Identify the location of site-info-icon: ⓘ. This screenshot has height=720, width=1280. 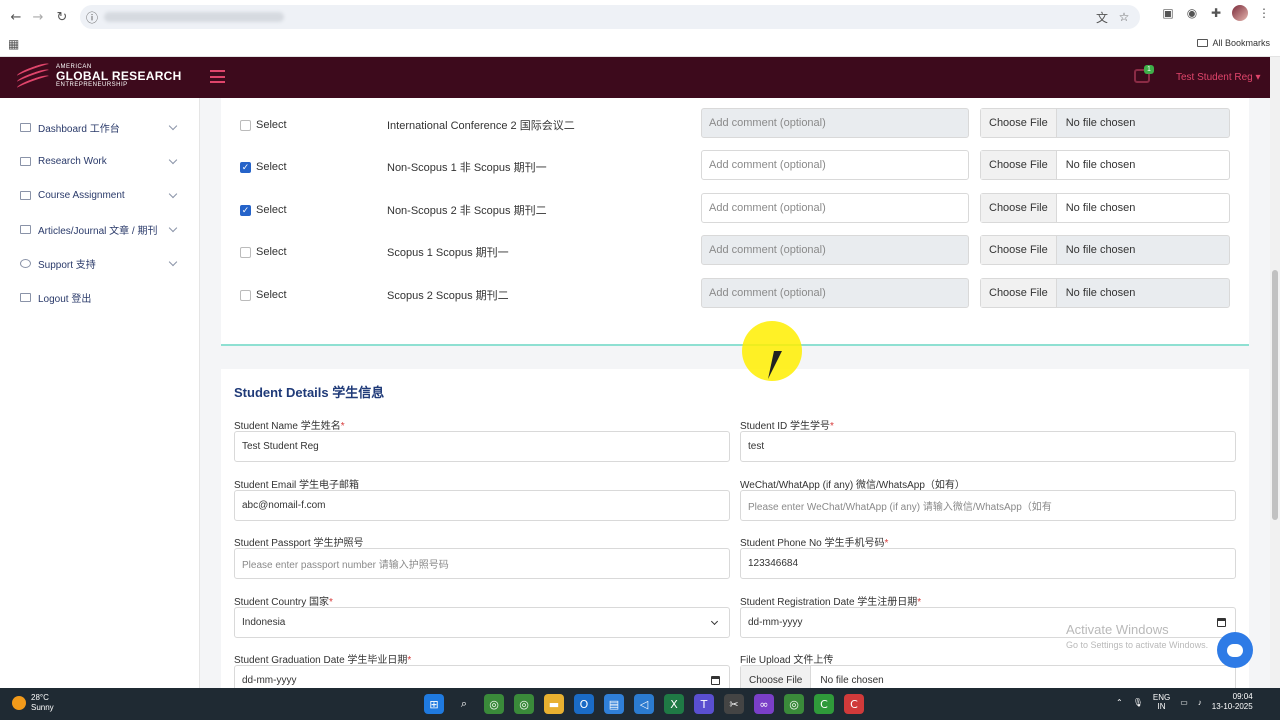
(92, 17).